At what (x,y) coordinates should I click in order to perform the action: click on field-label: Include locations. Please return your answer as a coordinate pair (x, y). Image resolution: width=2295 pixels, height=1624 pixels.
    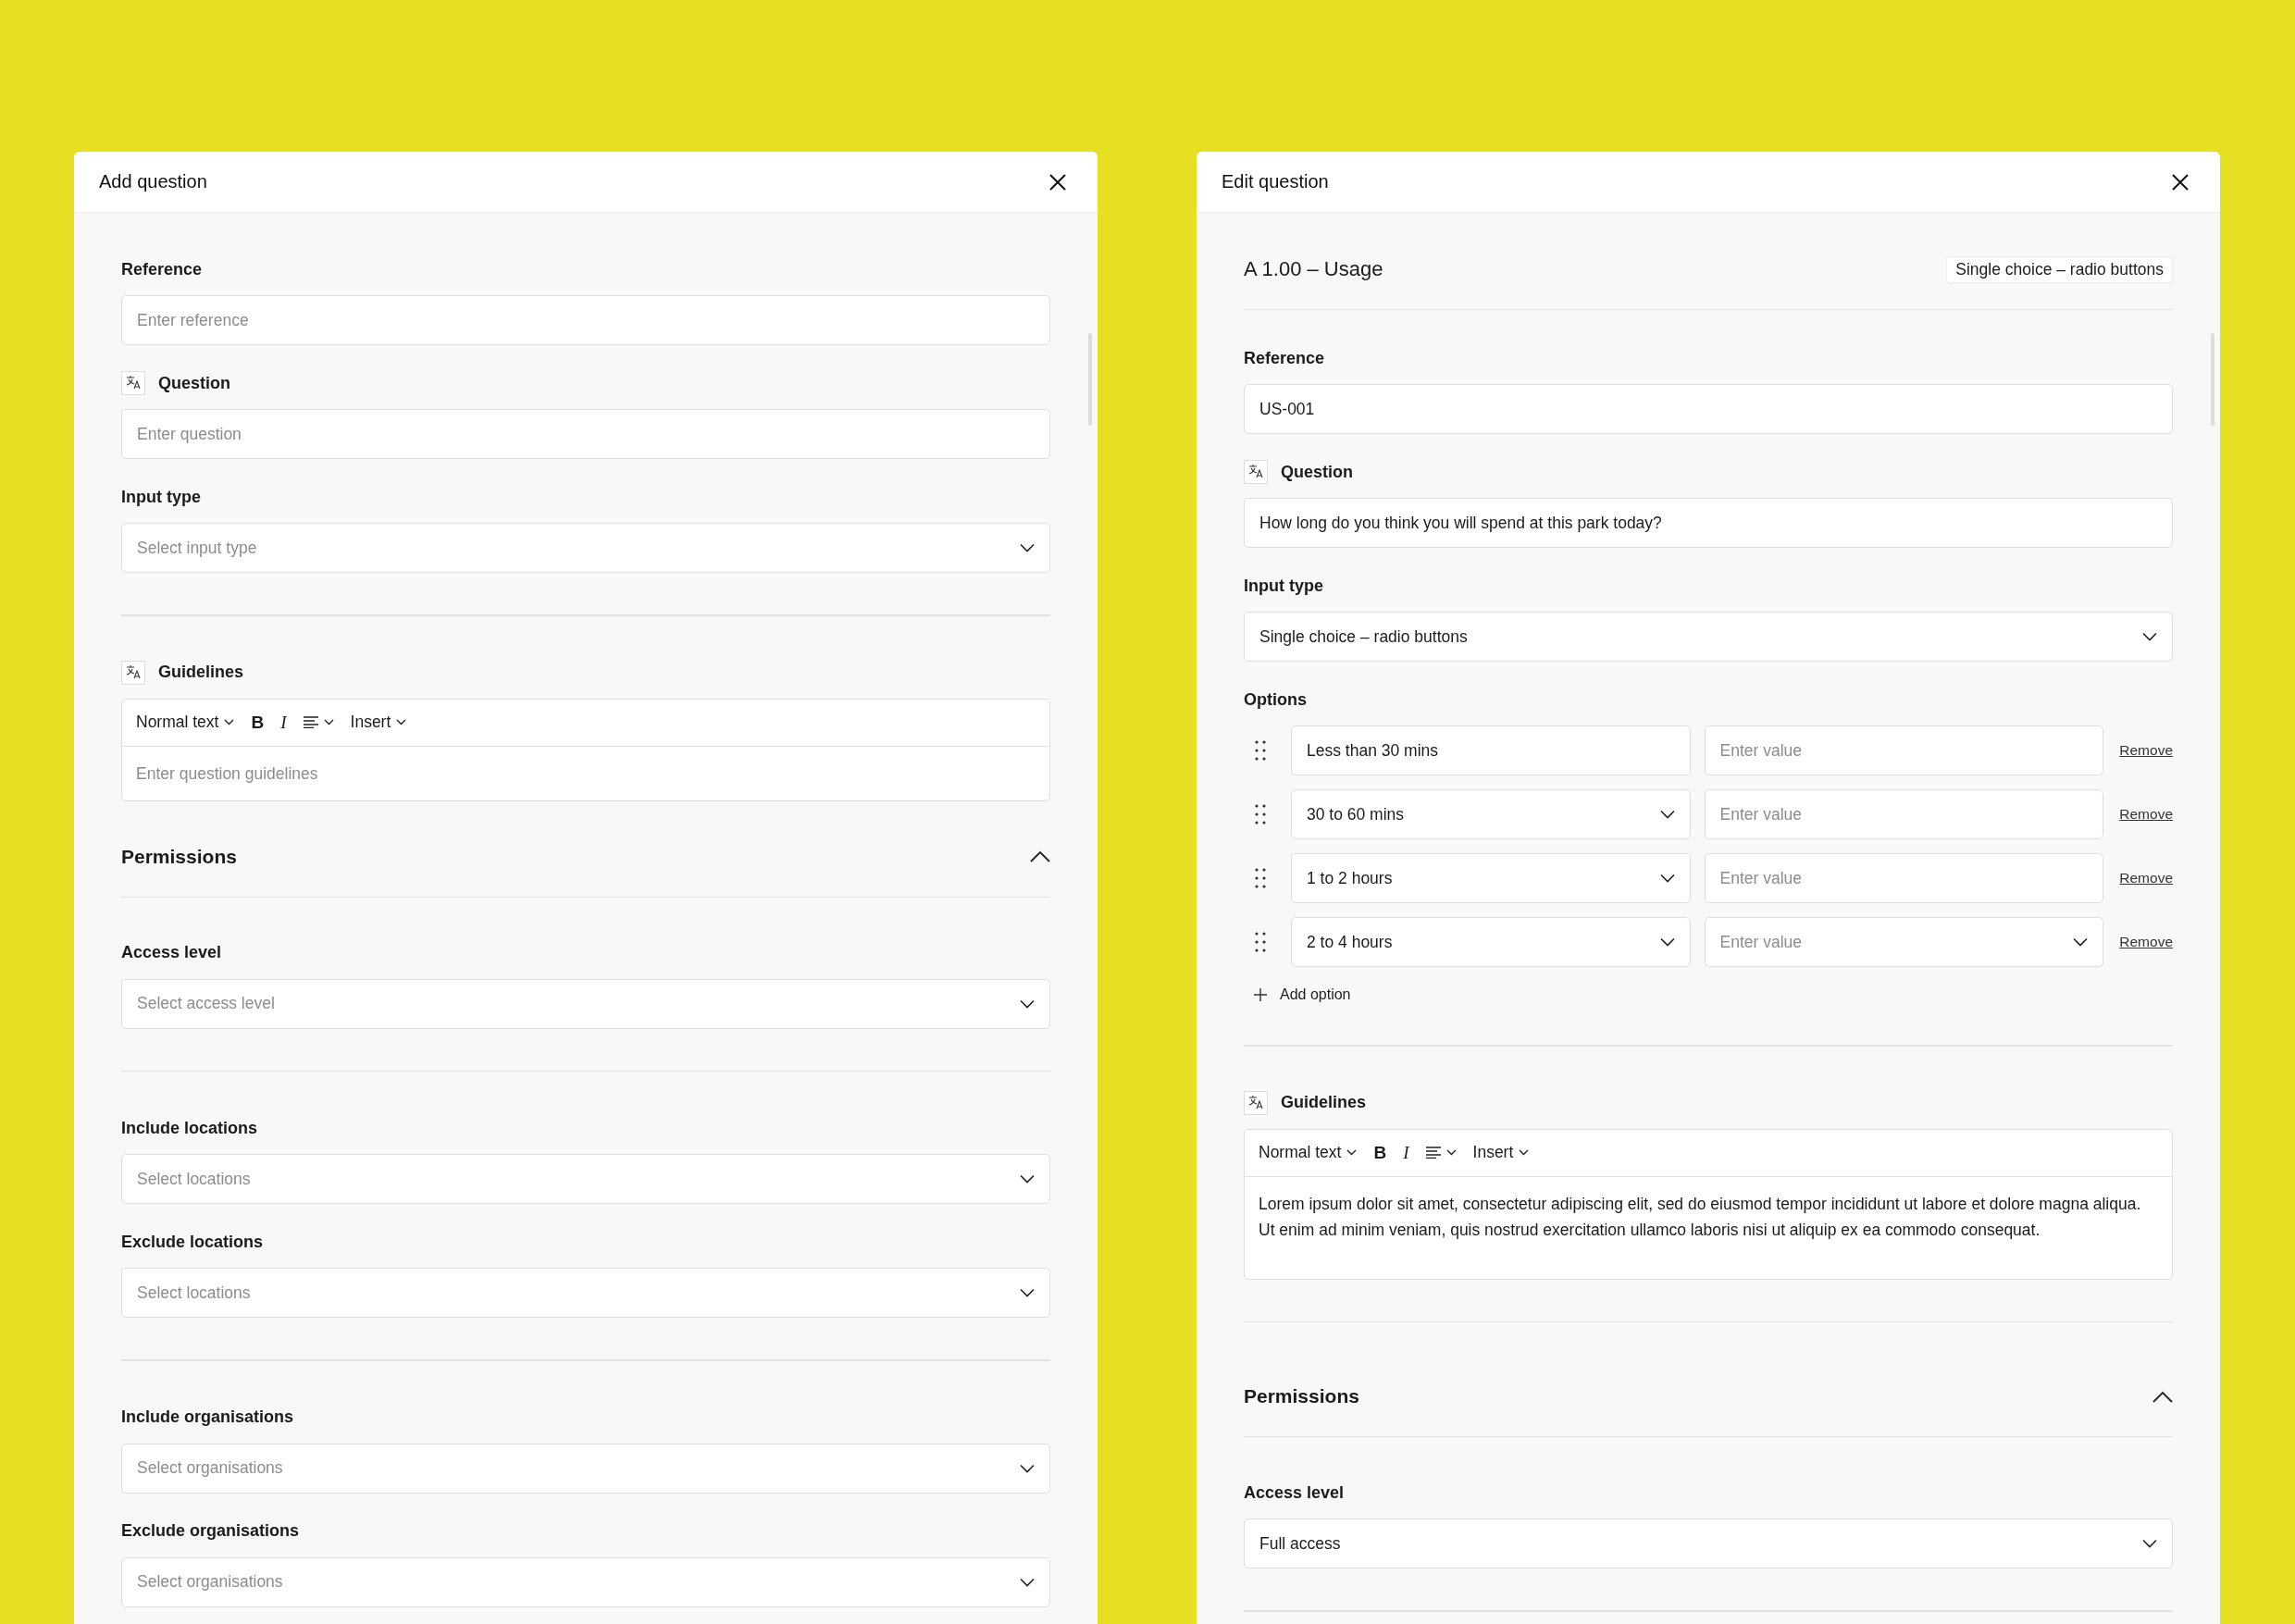
    Looking at the image, I should click on (189, 1128).